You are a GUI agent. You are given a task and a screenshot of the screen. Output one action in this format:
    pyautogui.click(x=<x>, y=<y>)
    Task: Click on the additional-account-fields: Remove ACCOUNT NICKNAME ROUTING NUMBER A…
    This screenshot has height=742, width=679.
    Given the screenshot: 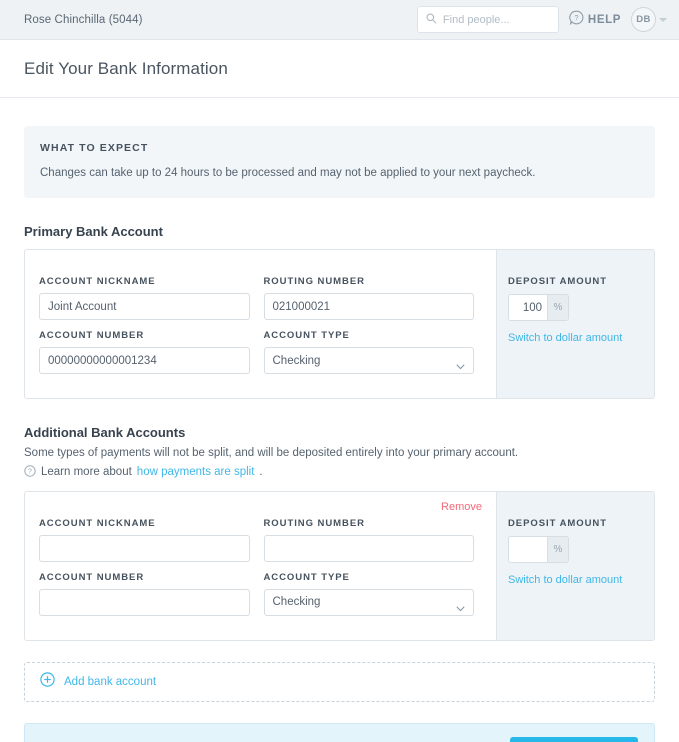 What is the action you would take?
    pyautogui.click(x=260, y=566)
    